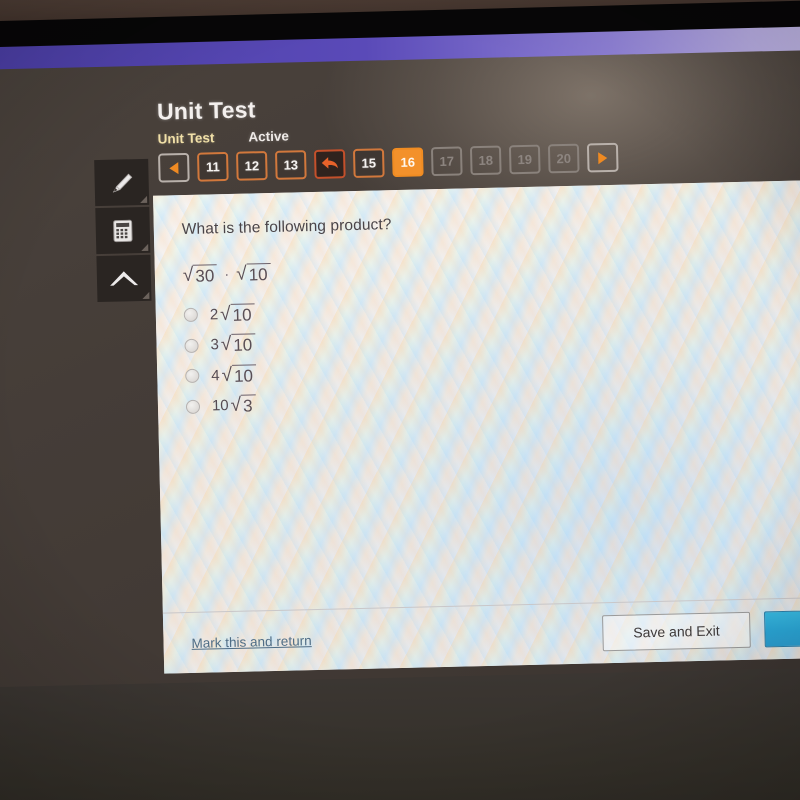  I want to click on highlighter-tool-button, so click(122, 182).